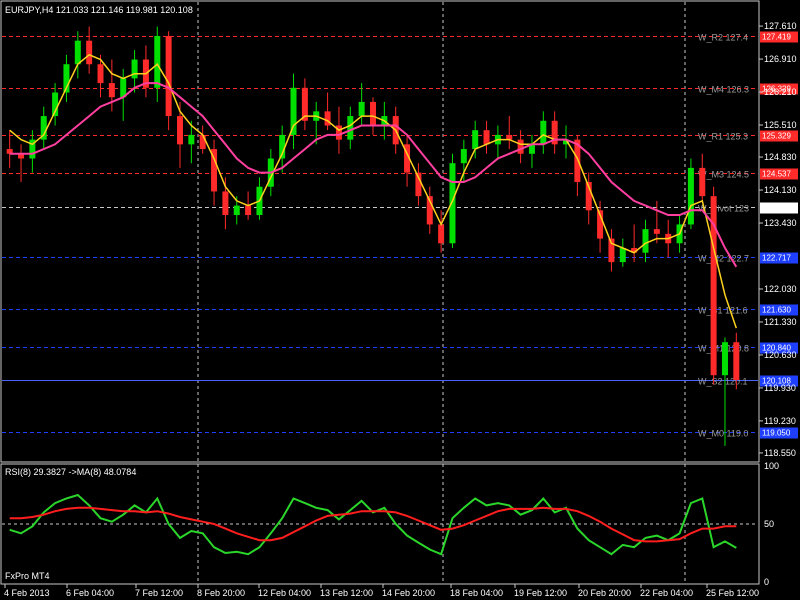 Image resolution: width=800 pixels, height=600 pixels. Describe the element at coordinates (776, 136) in the screenshot. I see `level-price-text: 125.329` at that location.